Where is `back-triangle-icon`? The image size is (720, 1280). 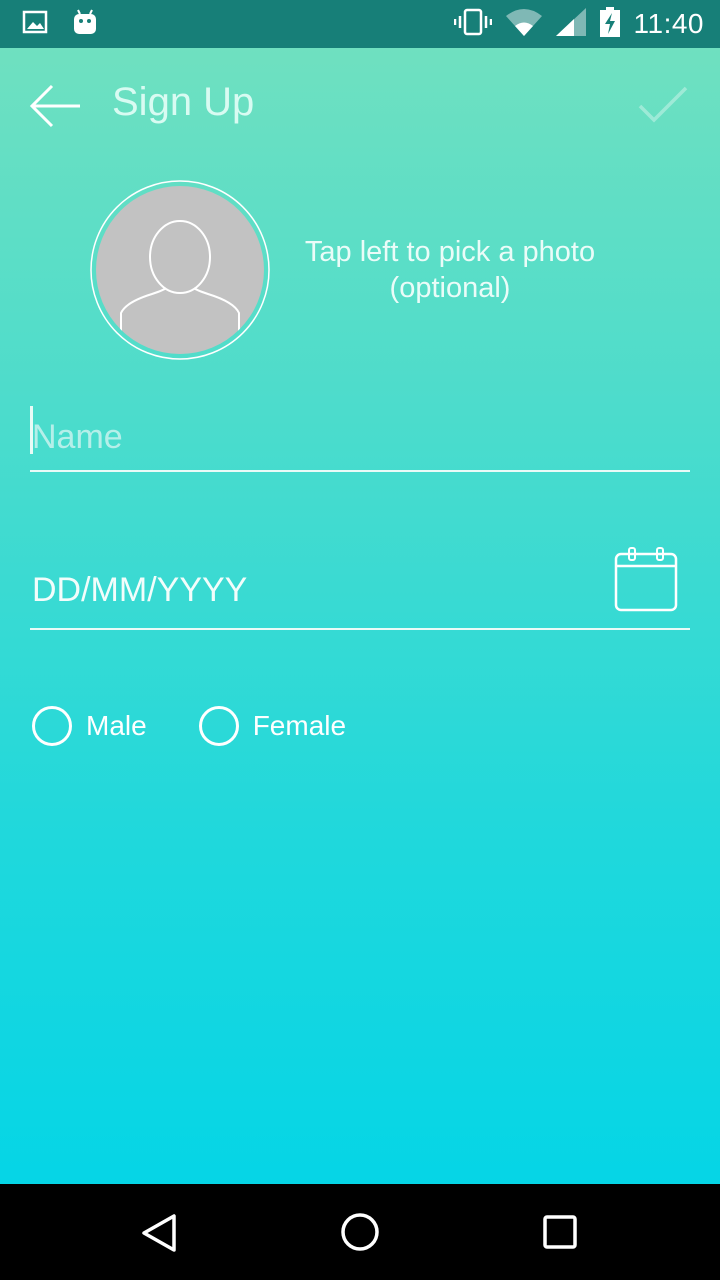 back-triangle-icon is located at coordinates (160, 1237).